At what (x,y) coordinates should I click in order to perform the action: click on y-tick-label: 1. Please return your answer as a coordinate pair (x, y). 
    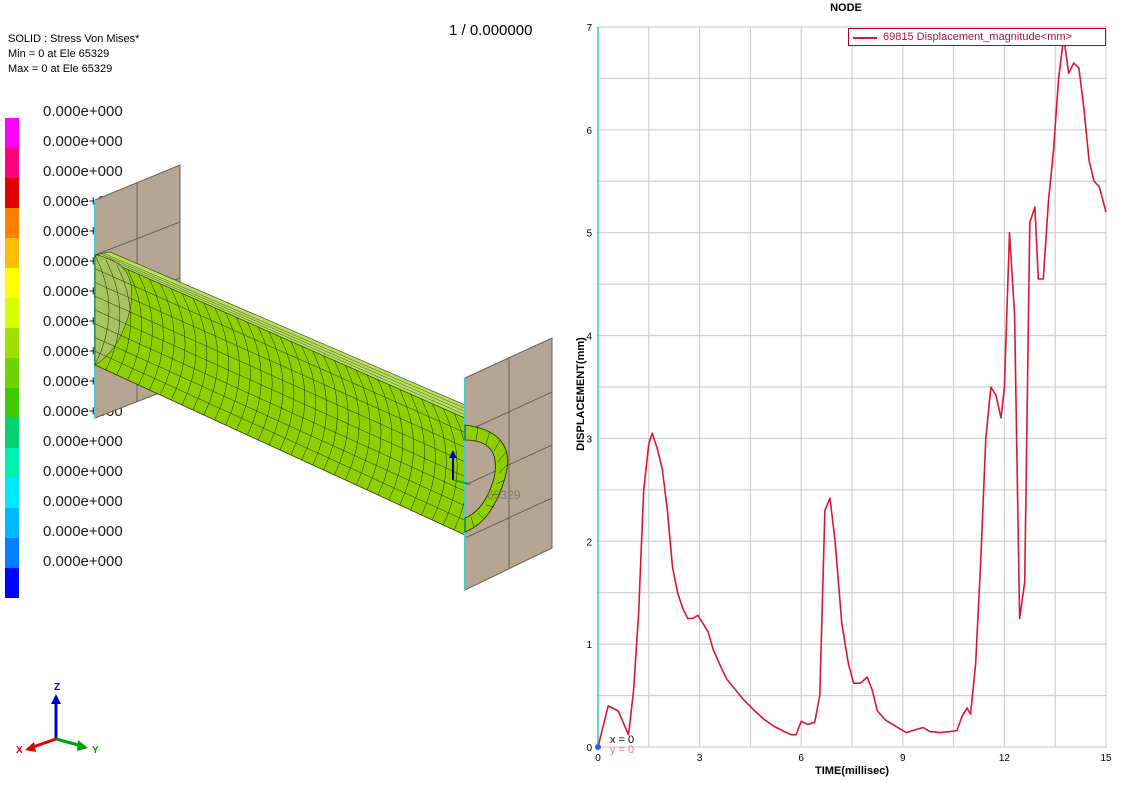
    Looking at the image, I should click on (589, 645).